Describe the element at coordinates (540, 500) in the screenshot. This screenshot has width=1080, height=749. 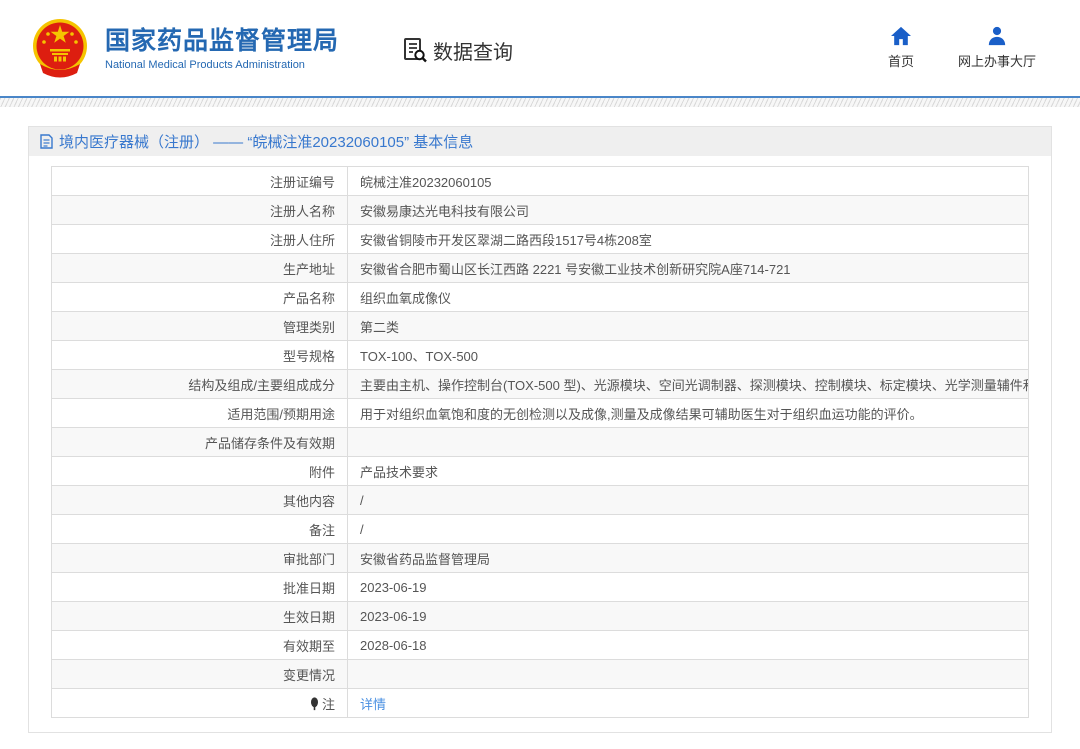
I see `table-row: 其他内容 /` at that location.